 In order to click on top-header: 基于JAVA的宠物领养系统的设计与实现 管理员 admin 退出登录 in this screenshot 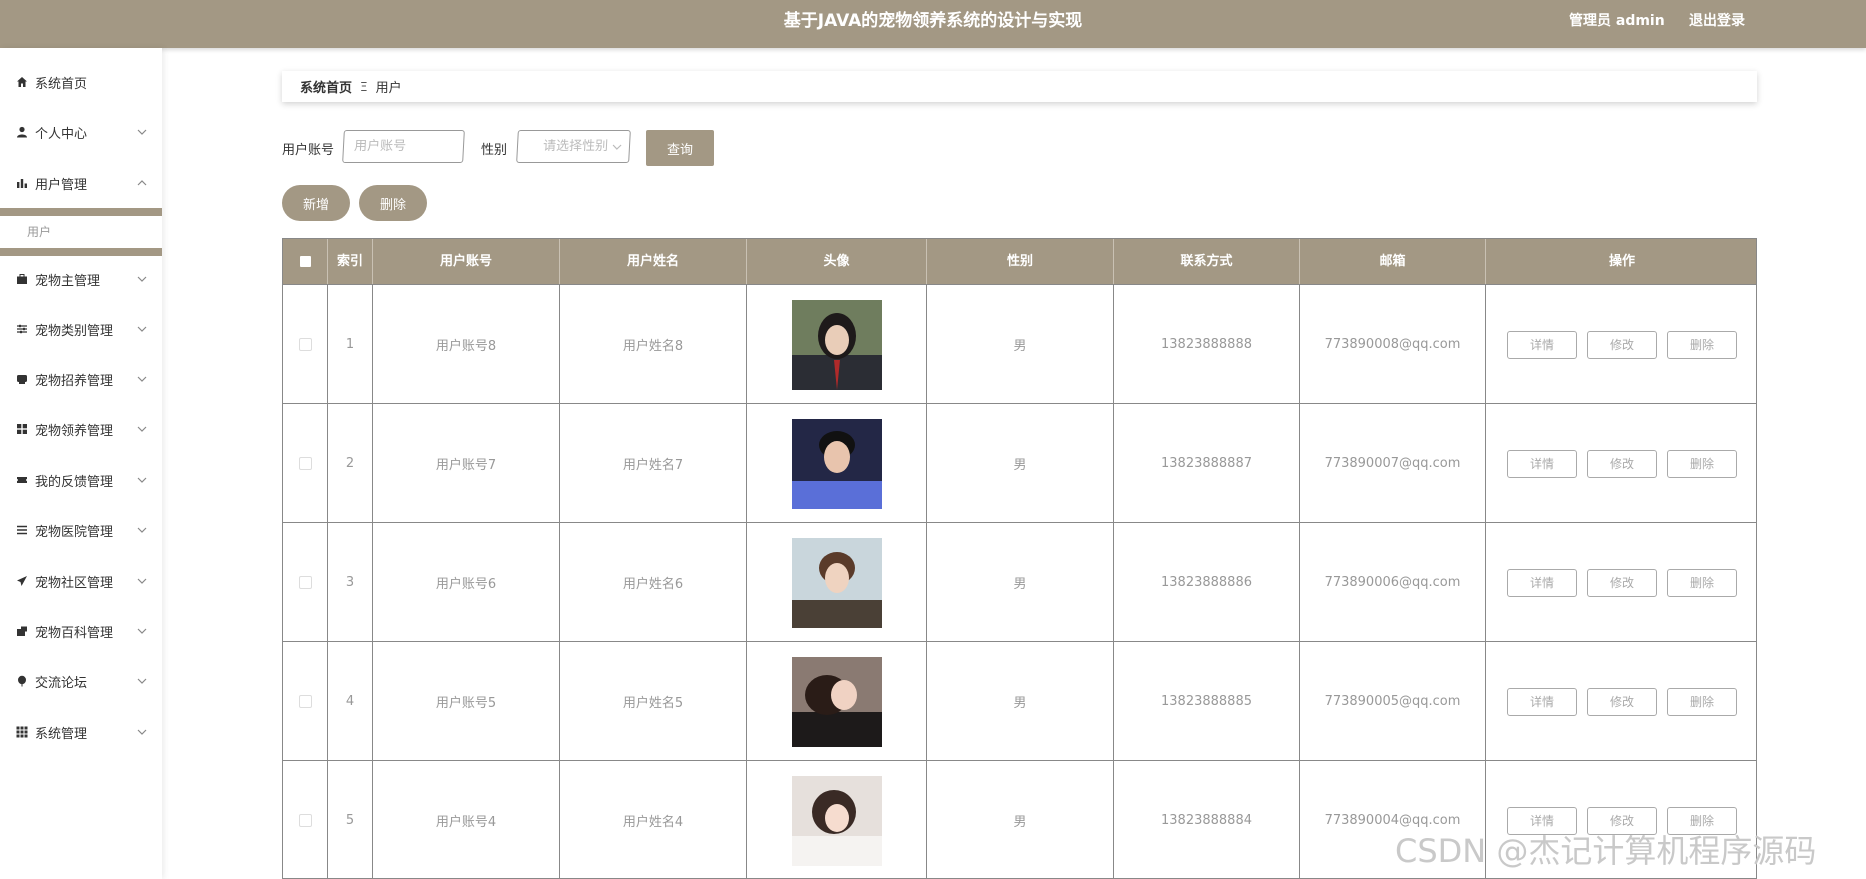, I will do `click(933, 24)`.